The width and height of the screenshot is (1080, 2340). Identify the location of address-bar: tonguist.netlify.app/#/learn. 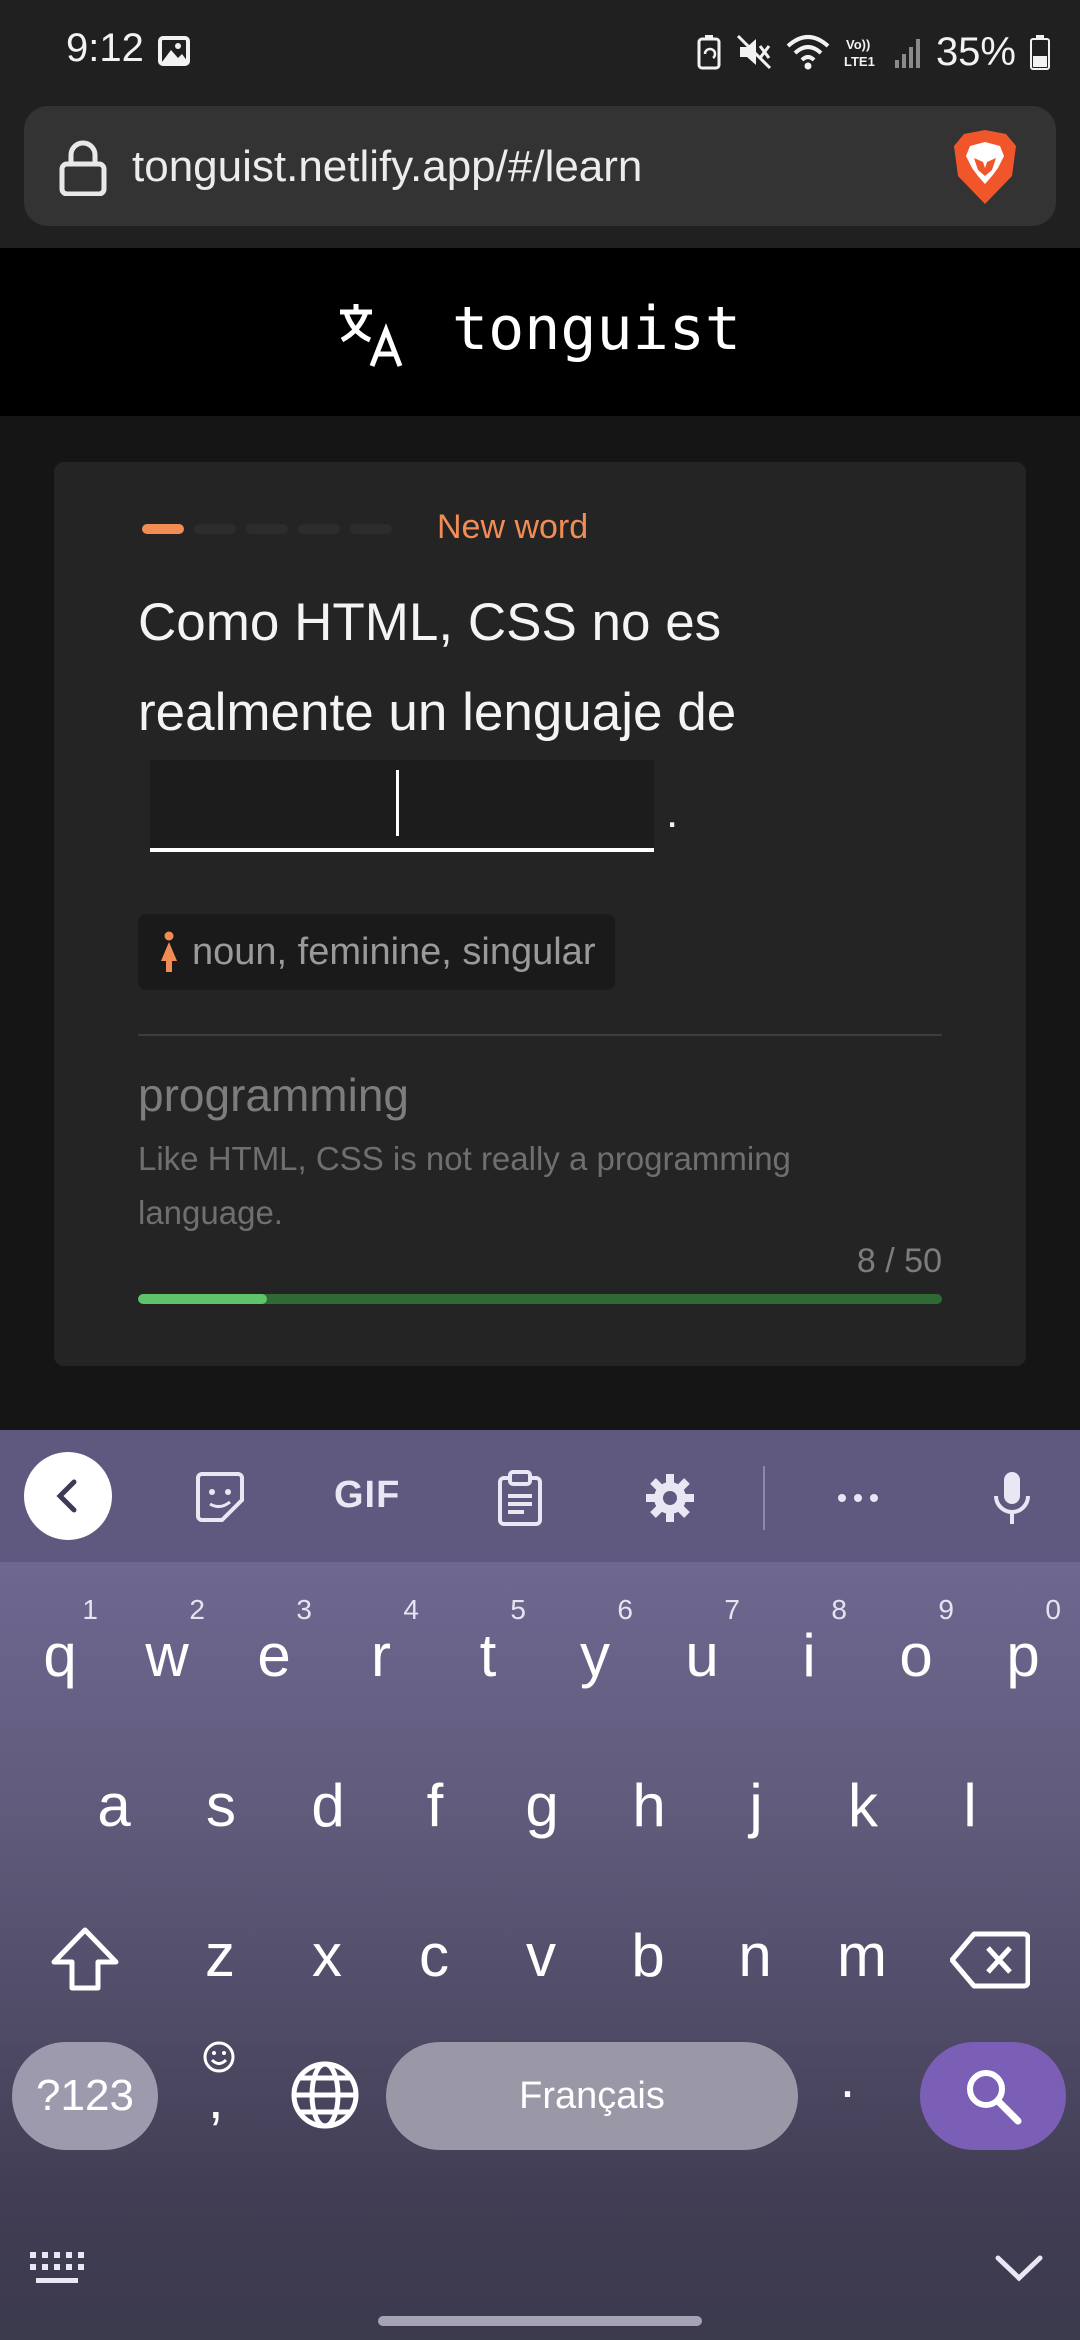
(540, 166).